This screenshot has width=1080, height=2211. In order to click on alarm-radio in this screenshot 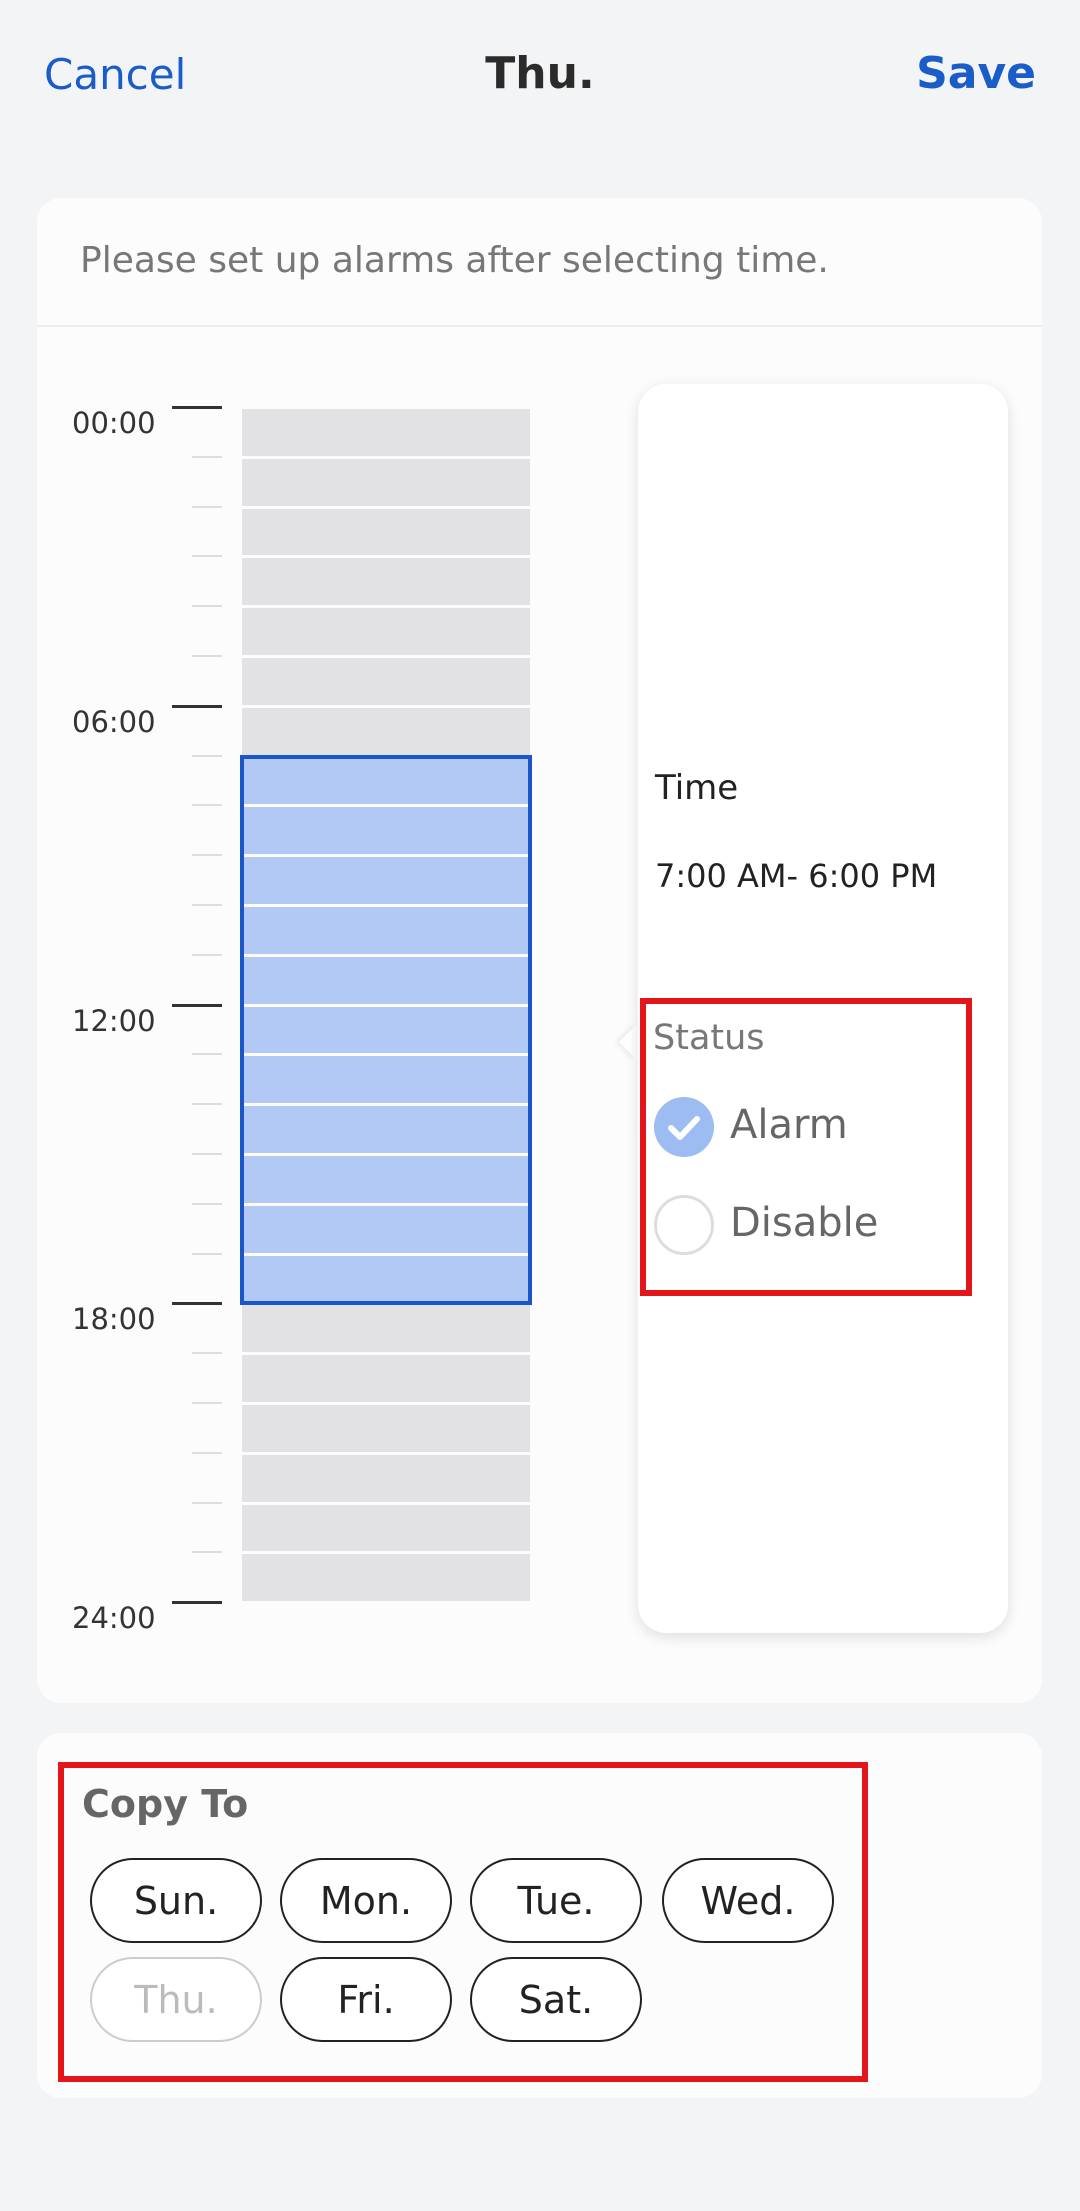, I will do `click(684, 1127)`.